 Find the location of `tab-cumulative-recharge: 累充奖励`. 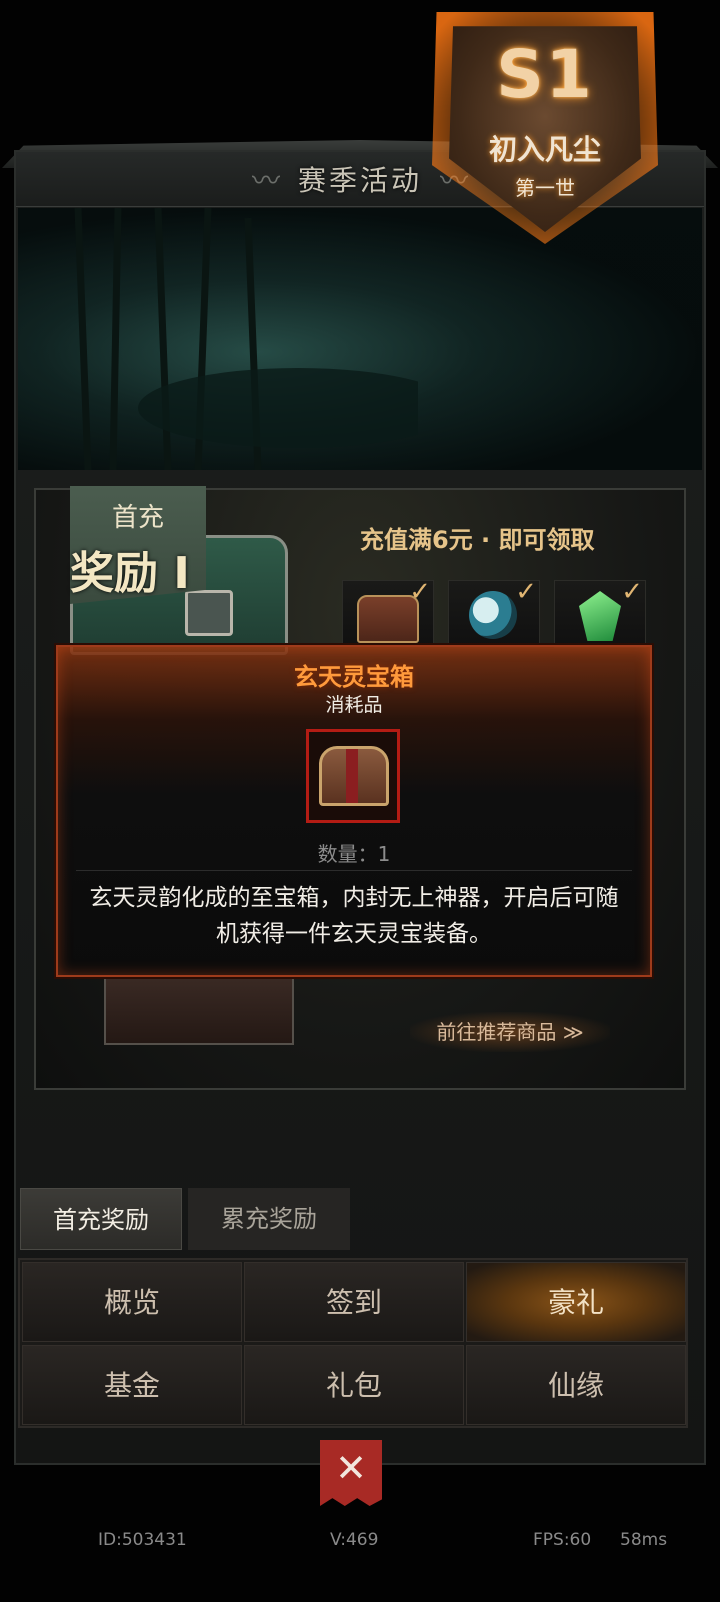

tab-cumulative-recharge: 累充奖励 is located at coordinates (269, 1219).